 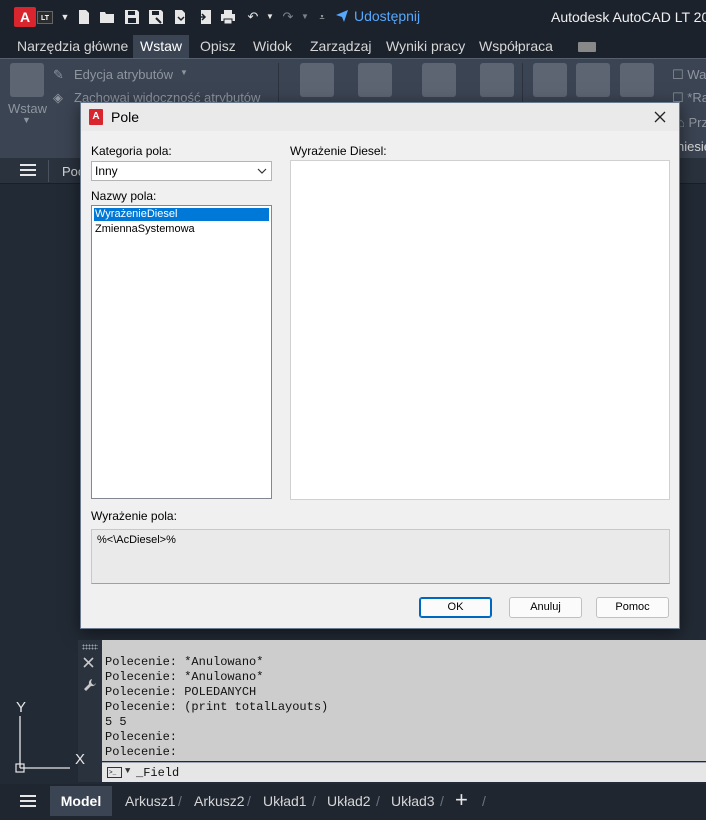 What do you see at coordinates (349, 801) in the screenshot?
I see `tab-layout-2: Układ2` at bounding box center [349, 801].